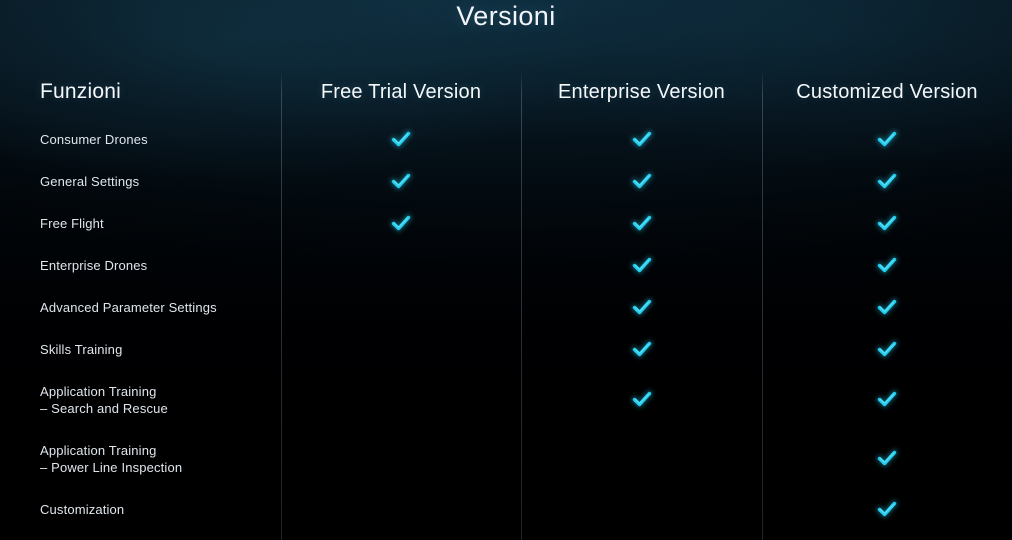 Image resolution: width=1012 pixels, height=540 pixels. What do you see at coordinates (641, 92) in the screenshot?
I see `column-header-enterprise: Enterprise Version` at bounding box center [641, 92].